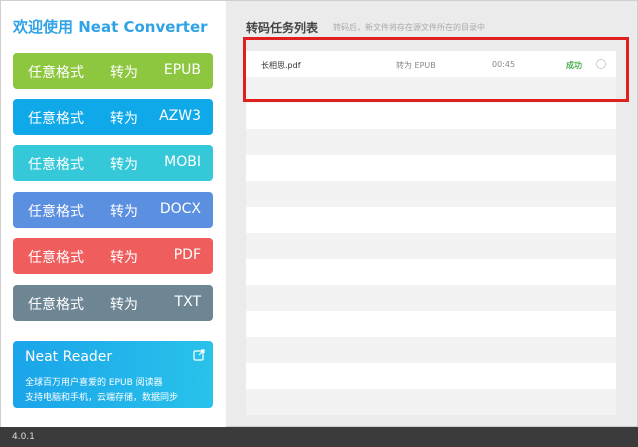 The width and height of the screenshot is (638, 447). I want to click on button-format-label: MOBI, so click(182, 162).